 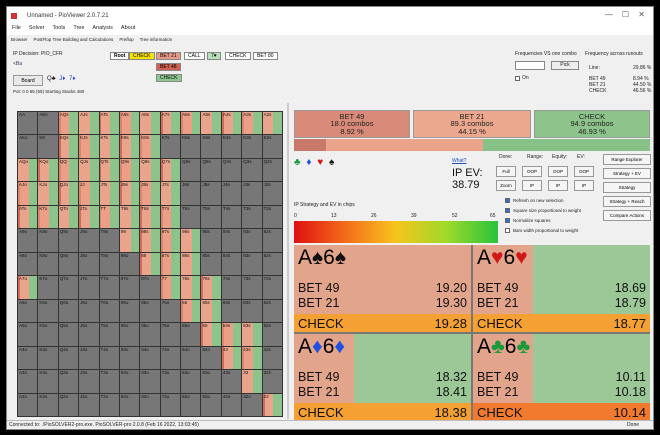 What do you see at coordinates (252, 146) in the screenshot?
I see `hand-cell-k3s: K3s` at bounding box center [252, 146].